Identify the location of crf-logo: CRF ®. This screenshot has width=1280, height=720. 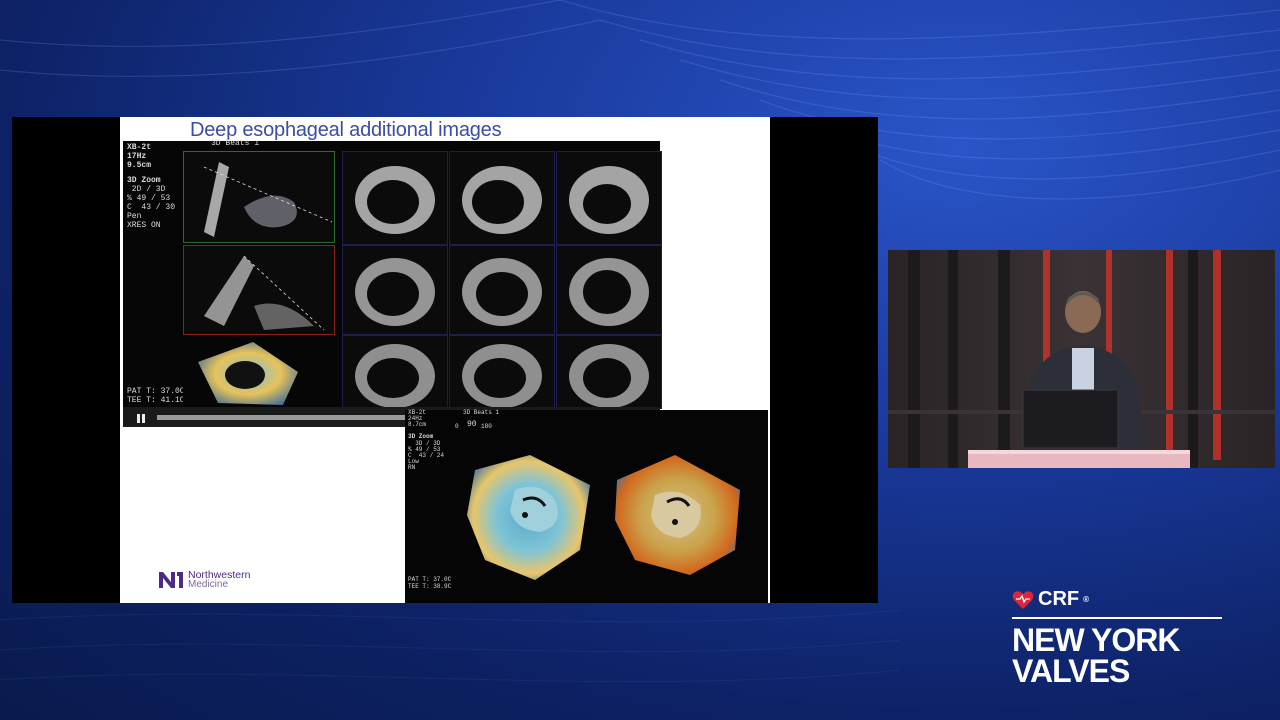
(1117, 599).